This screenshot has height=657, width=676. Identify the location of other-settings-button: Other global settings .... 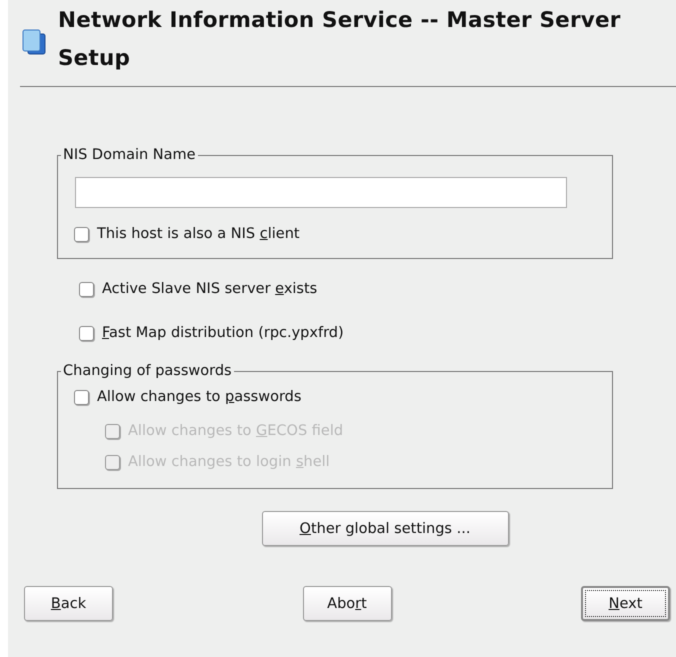
(385, 528).